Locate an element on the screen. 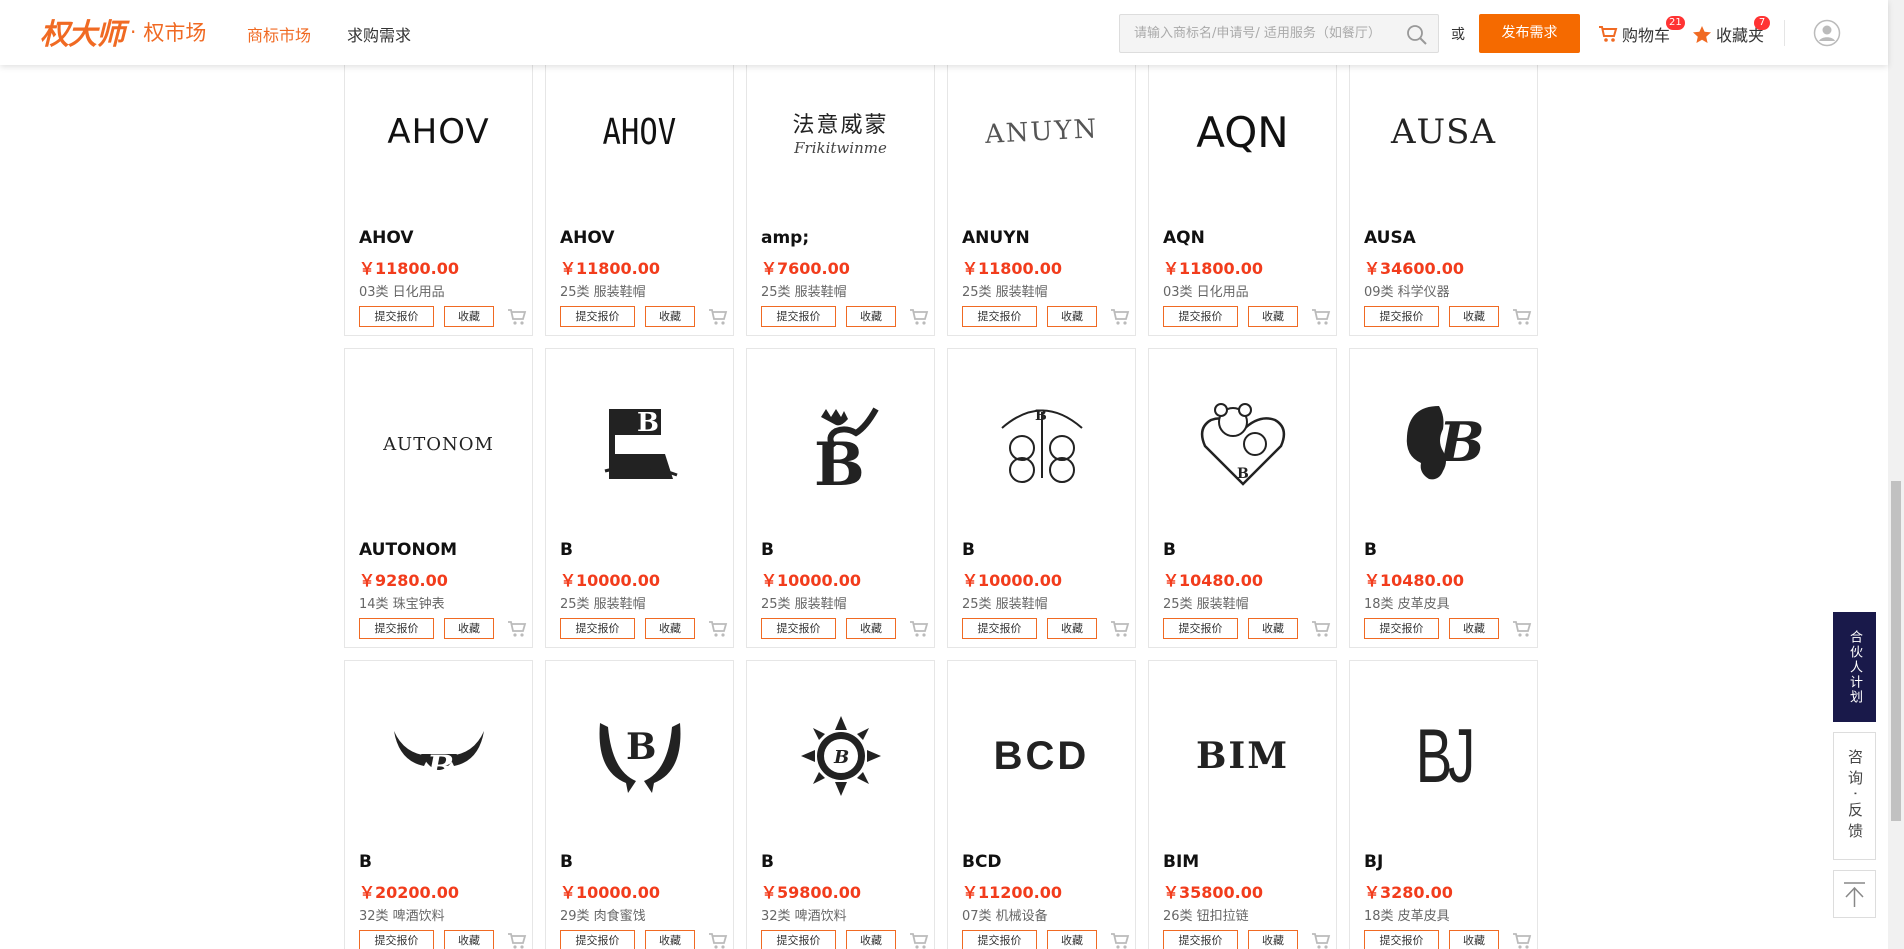 This screenshot has height=949, width=1904. trademark-card: B B ￥10480.00 18类 皮革皮具 提交报价 收藏 is located at coordinates (1443, 498).